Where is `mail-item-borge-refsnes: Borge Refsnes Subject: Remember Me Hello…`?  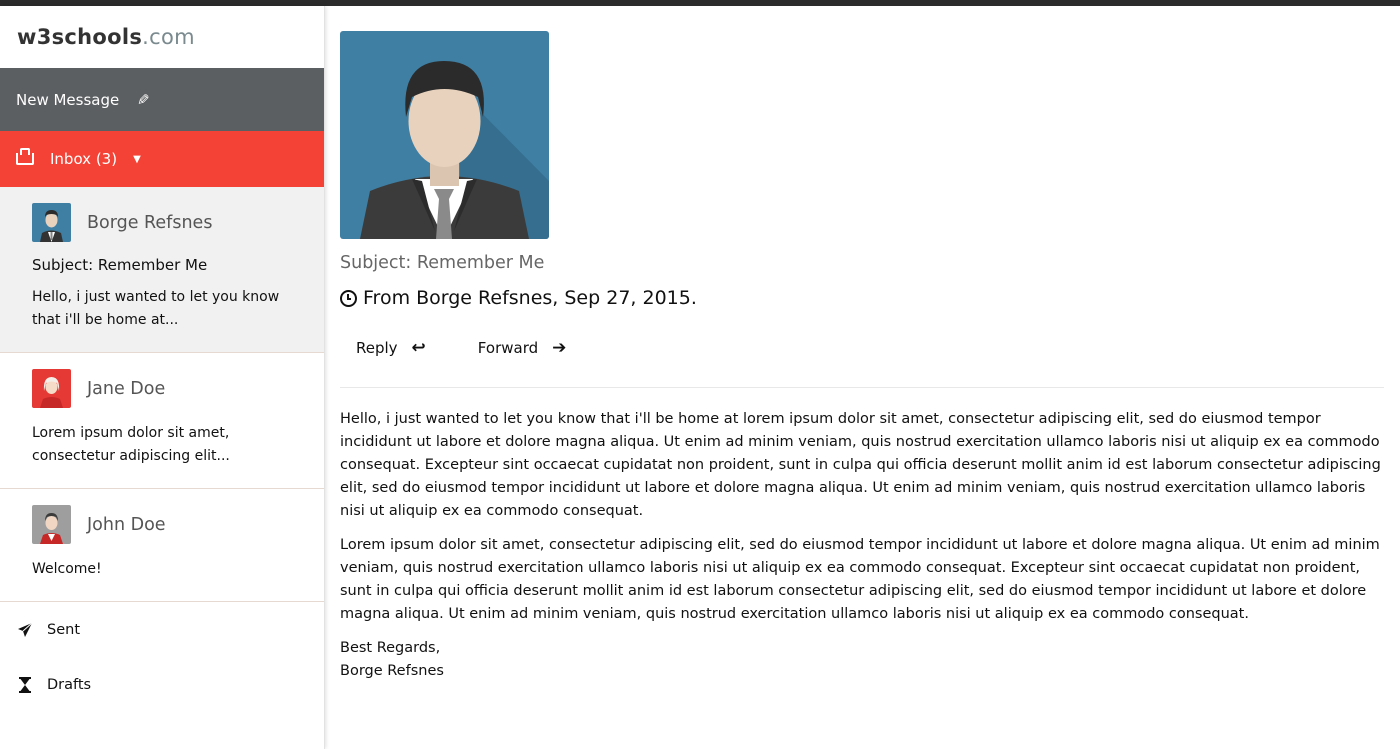 mail-item-borge-refsnes: Borge Refsnes Subject: Remember Me Hello… is located at coordinates (162, 270).